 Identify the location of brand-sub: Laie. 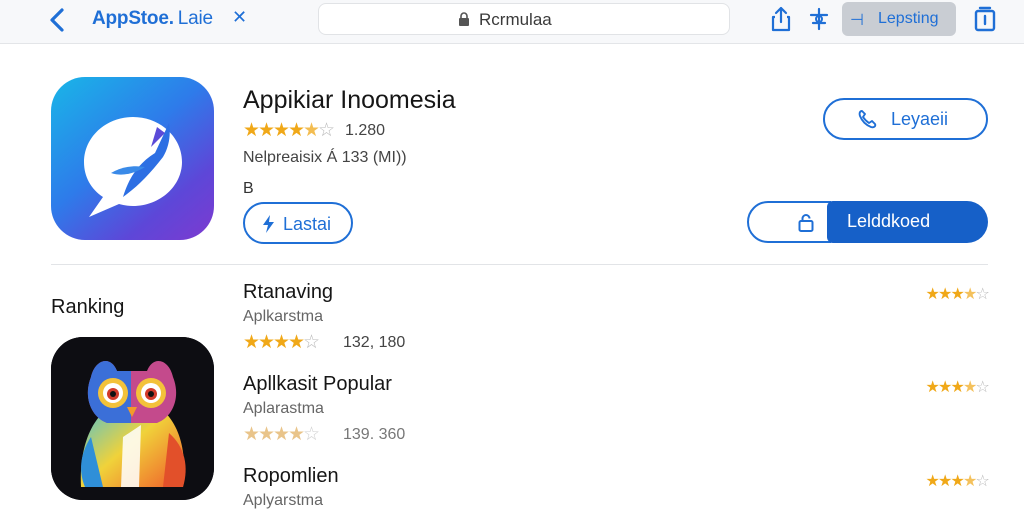
(195, 18).